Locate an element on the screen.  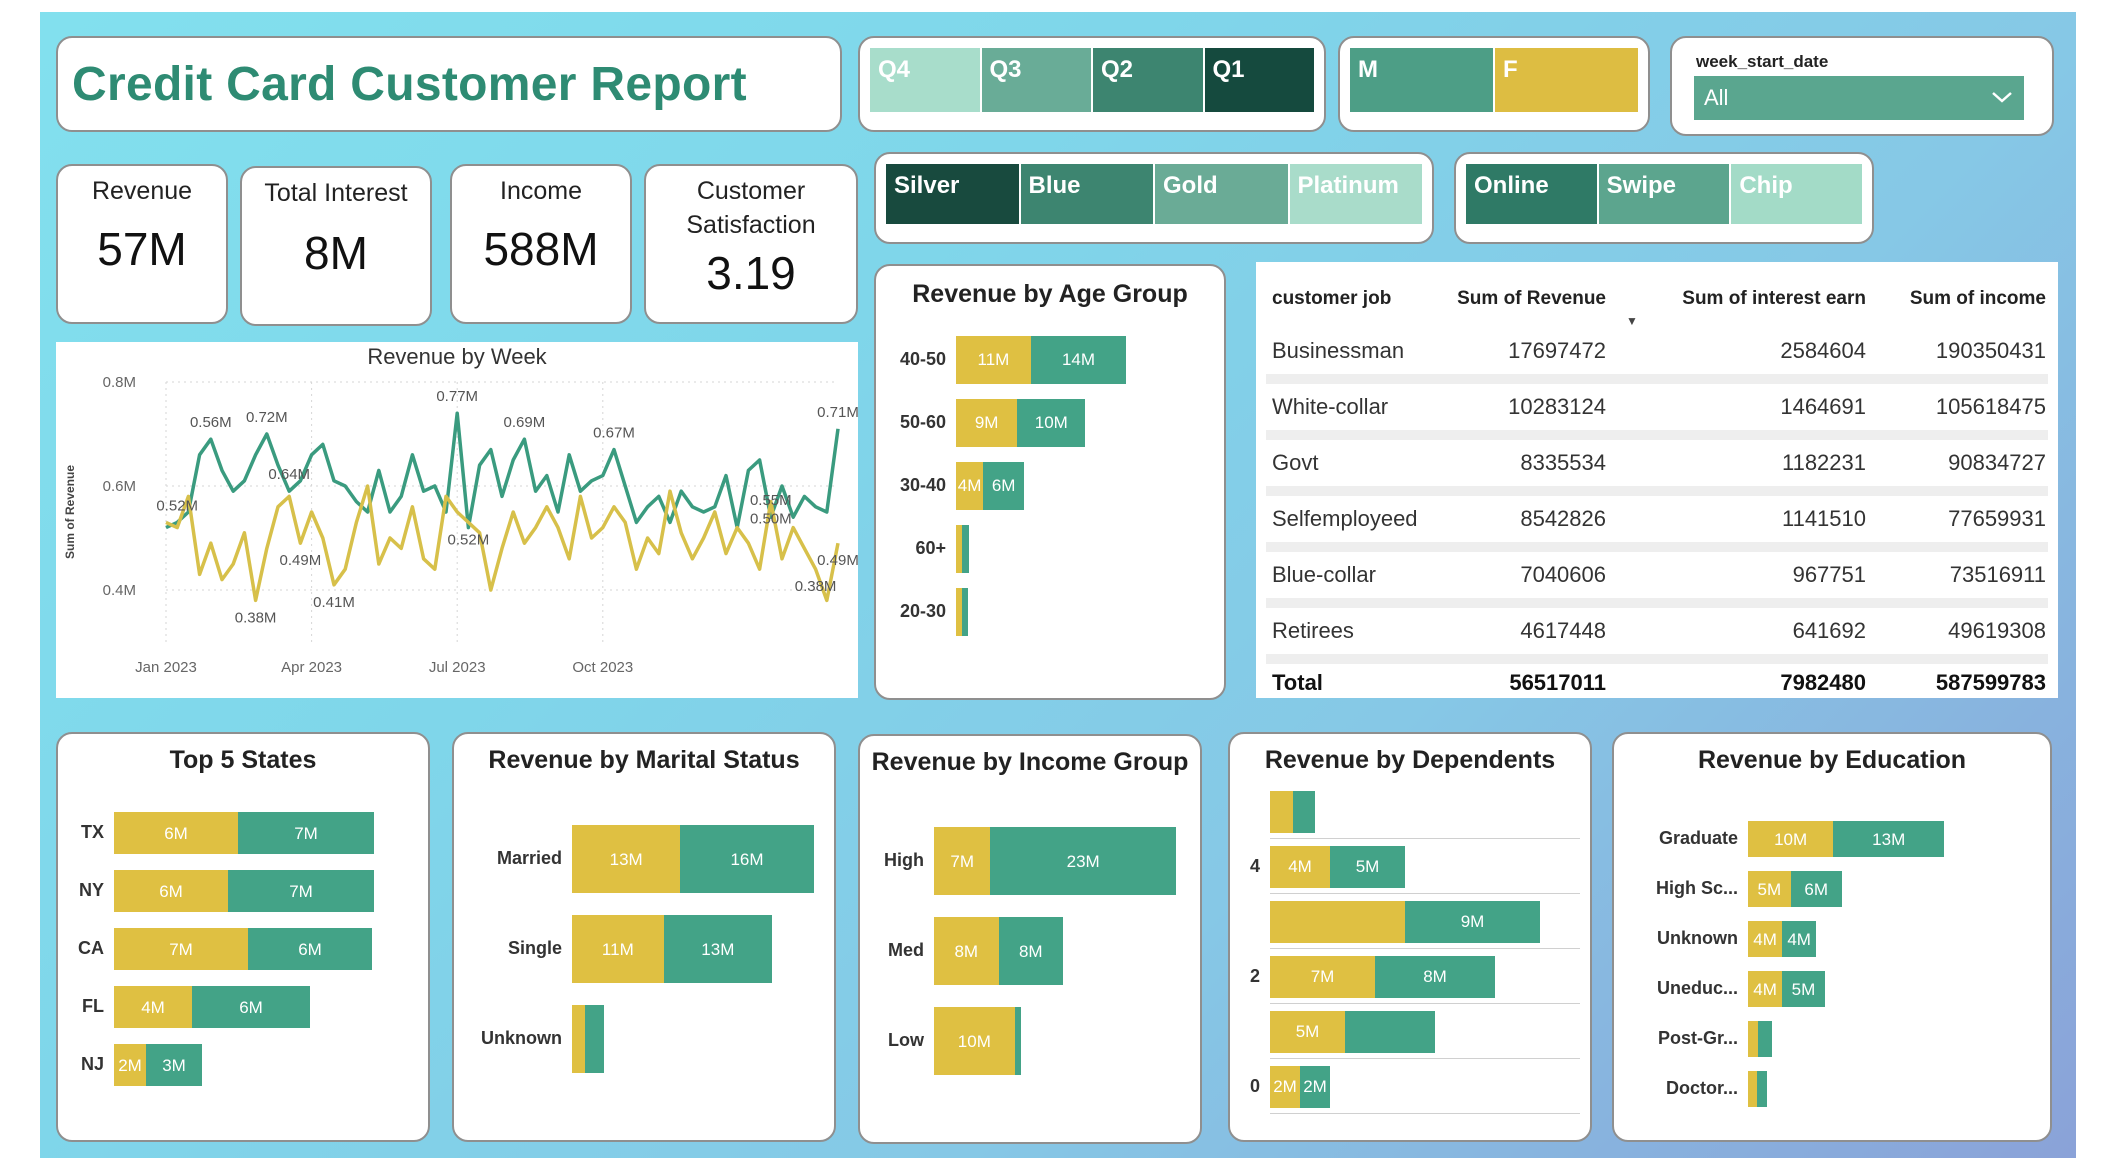
female-bar-ca: 7M is located at coordinates (181, 949).